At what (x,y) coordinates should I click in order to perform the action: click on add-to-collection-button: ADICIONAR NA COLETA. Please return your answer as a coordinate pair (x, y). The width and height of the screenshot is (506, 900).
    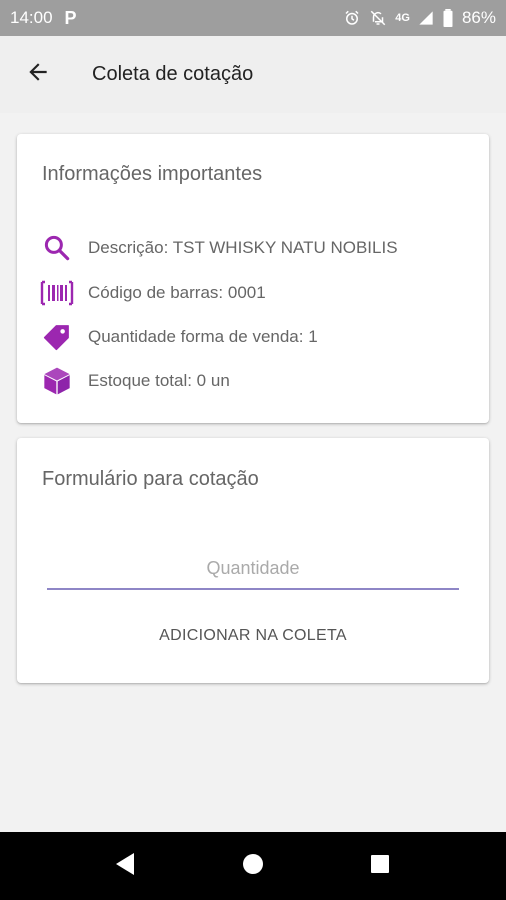
    Looking at the image, I should click on (253, 636).